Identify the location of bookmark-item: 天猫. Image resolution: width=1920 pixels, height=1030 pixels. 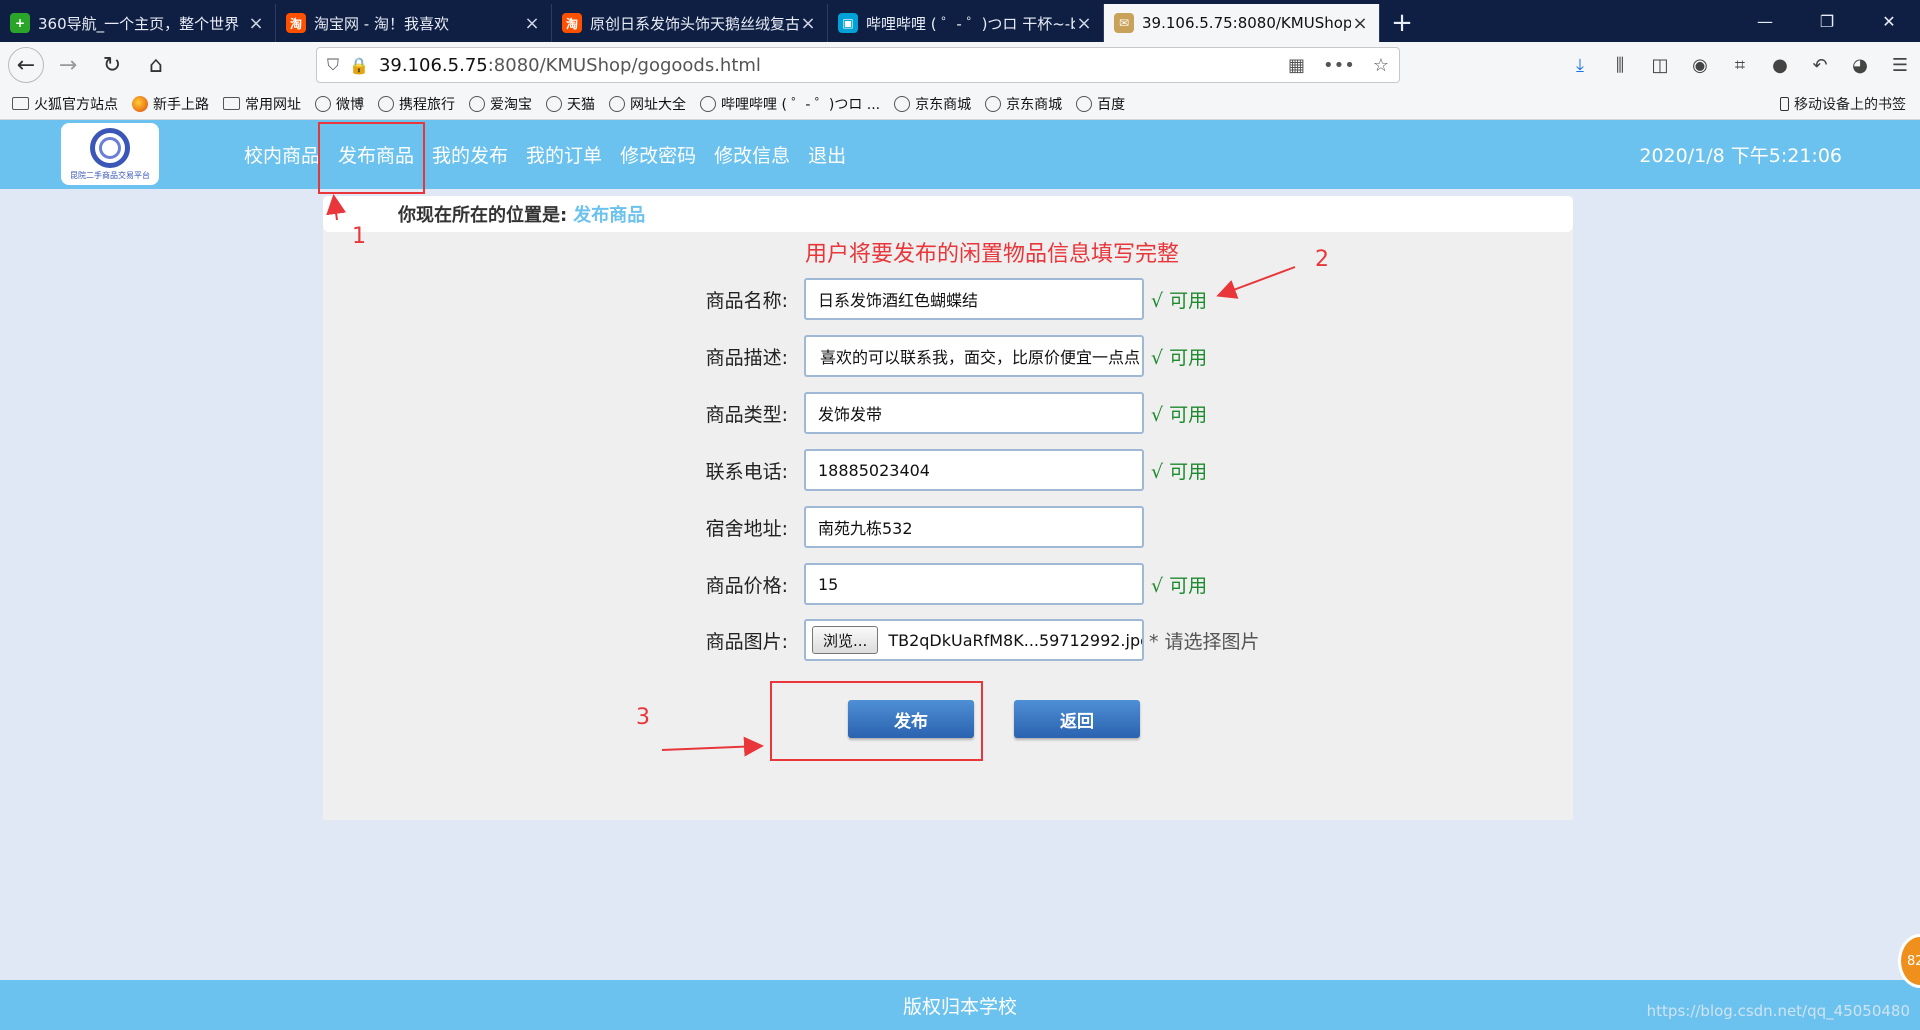
(570, 104).